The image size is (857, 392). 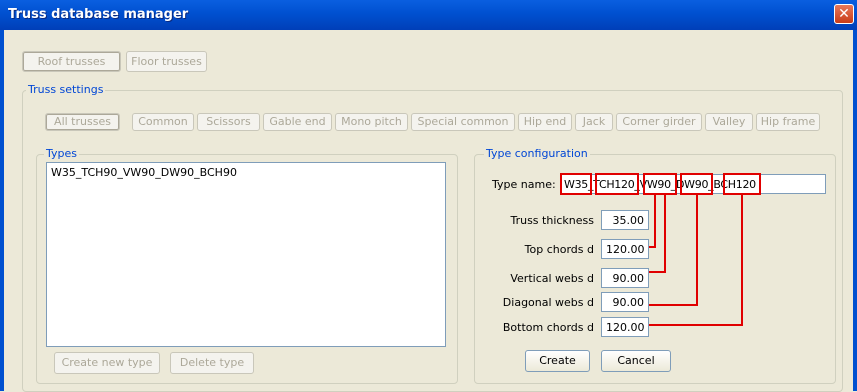 What do you see at coordinates (71, 61) in the screenshot?
I see `roof-trusses-button: Roof trusses` at bounding box center [71, 61].